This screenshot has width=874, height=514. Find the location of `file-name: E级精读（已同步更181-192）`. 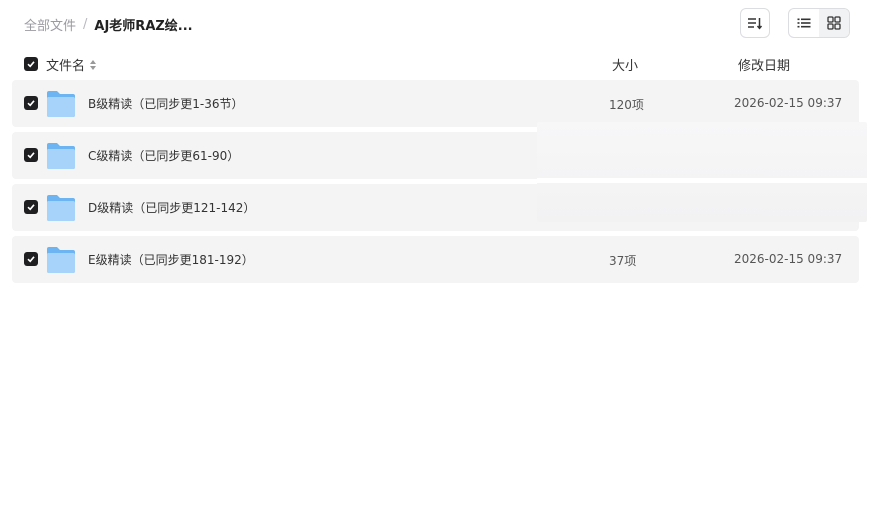

file-name: E级精读（已同步更181-192） is located at coordinates (171, 259).